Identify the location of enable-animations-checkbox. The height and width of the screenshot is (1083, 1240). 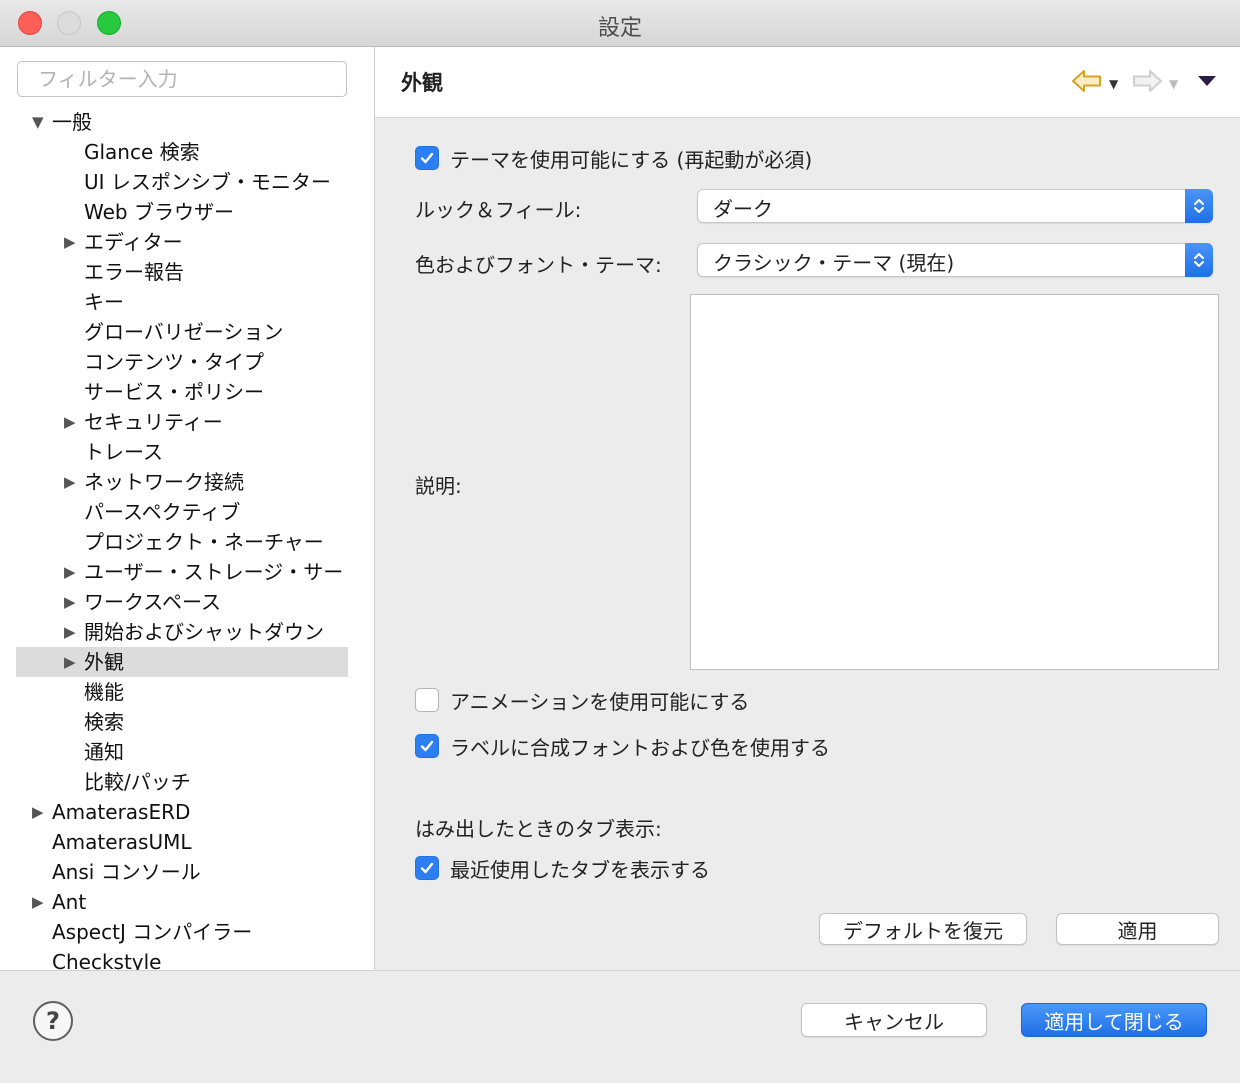
(427, 700).